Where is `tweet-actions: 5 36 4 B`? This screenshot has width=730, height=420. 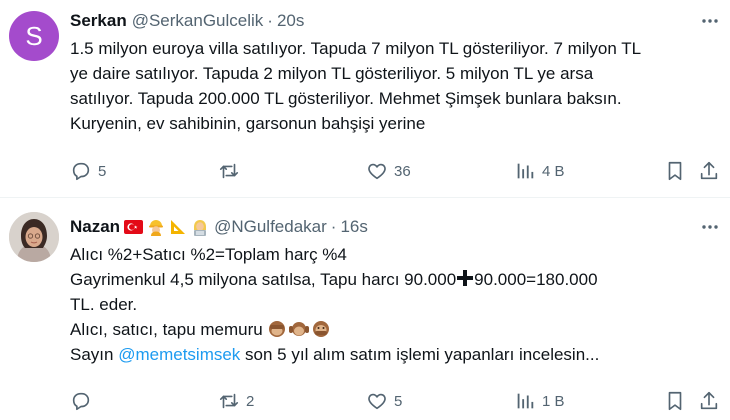 tweet-actions: 5 36 4 B is located at coordinates (400, 171).